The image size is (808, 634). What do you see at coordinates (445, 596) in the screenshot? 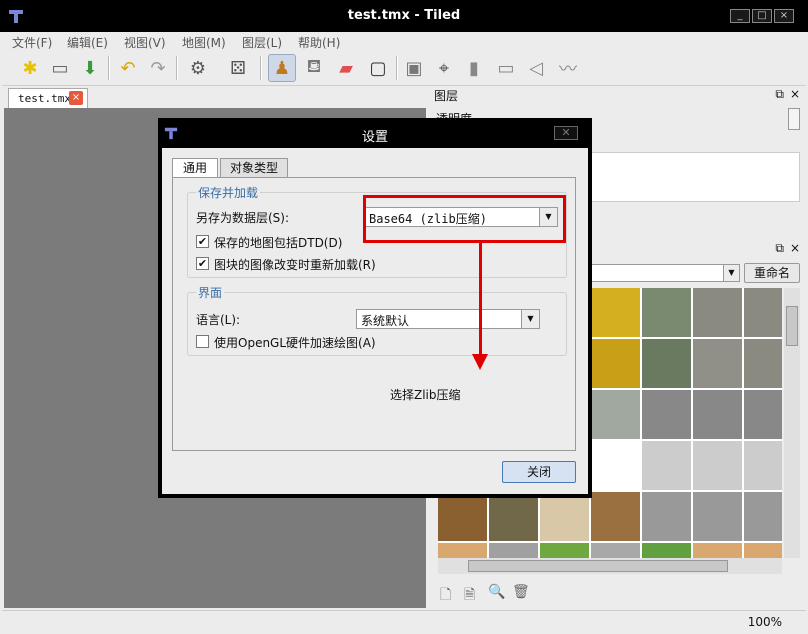
I see `new-tileset-icon: 🗋` at bounding box center [445, 596].